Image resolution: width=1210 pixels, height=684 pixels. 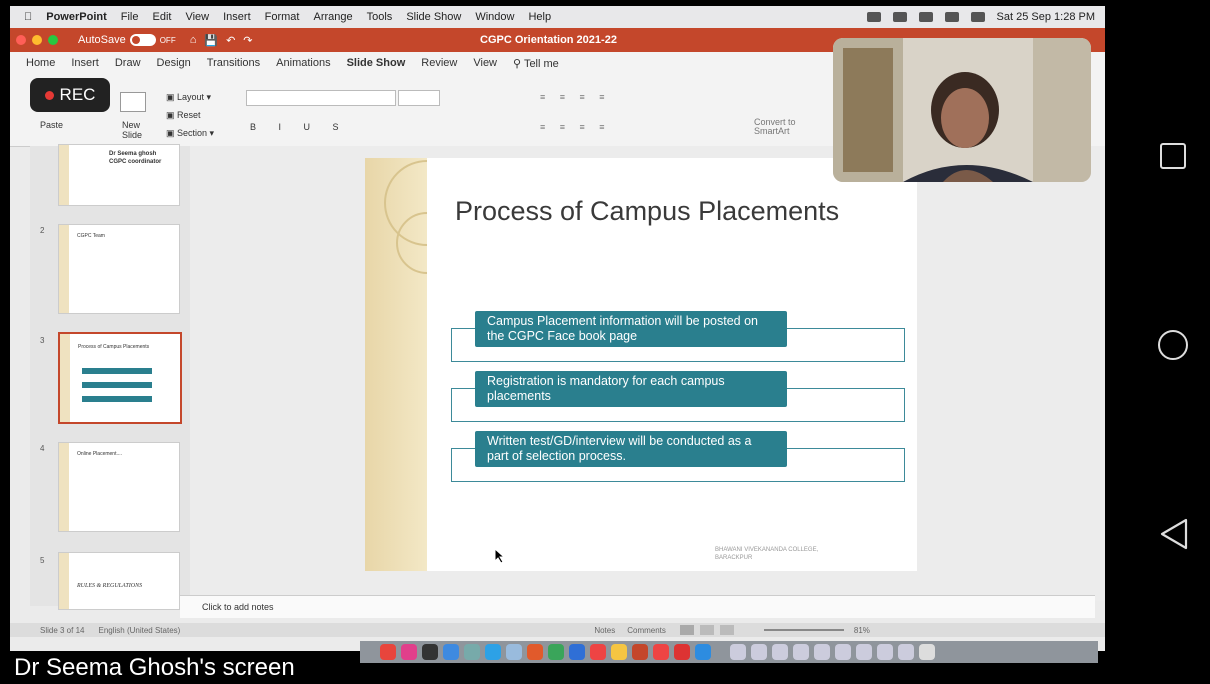 What do you see at coordinates (233, 63) in the screenshot?
I see `tab-transitions: Transitions` at bounding box center [233, 63].